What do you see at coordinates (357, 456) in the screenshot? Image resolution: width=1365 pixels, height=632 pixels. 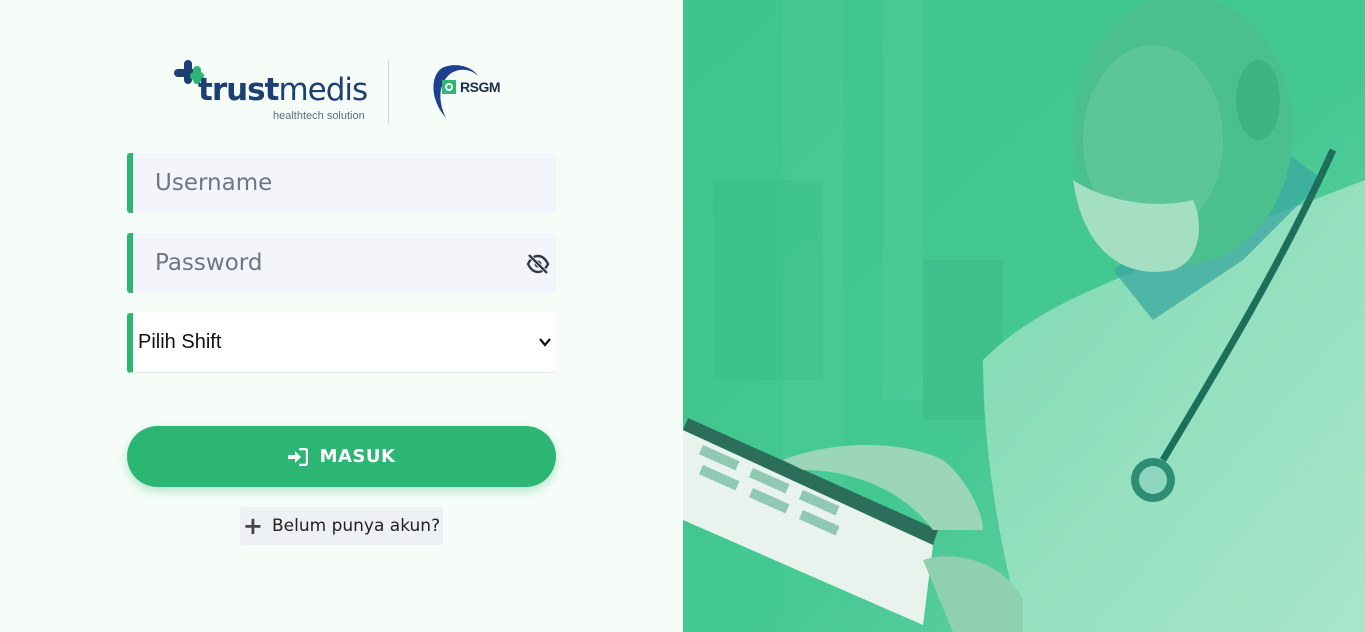 I see `login-button-label: MASUK` at bounding box center [357, 456].